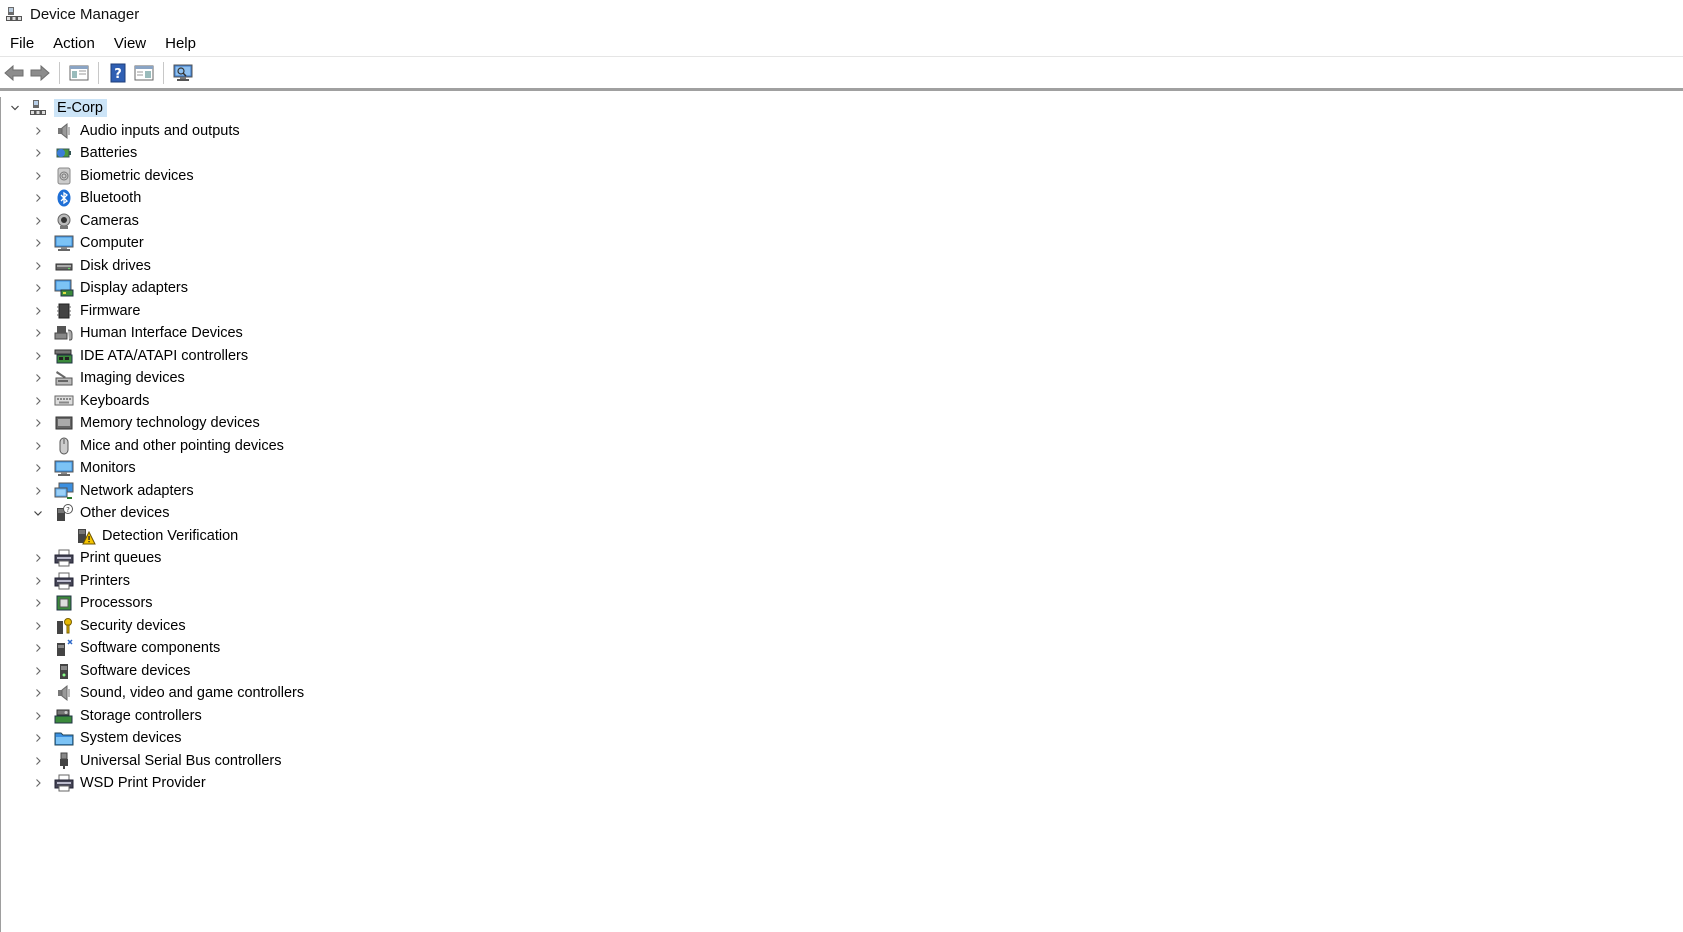 This screenshot has width=1683, height=932. Describe the element at coordinates (842, 558) in the screenshot. I see `tree-item-category: Print queues` at that location.